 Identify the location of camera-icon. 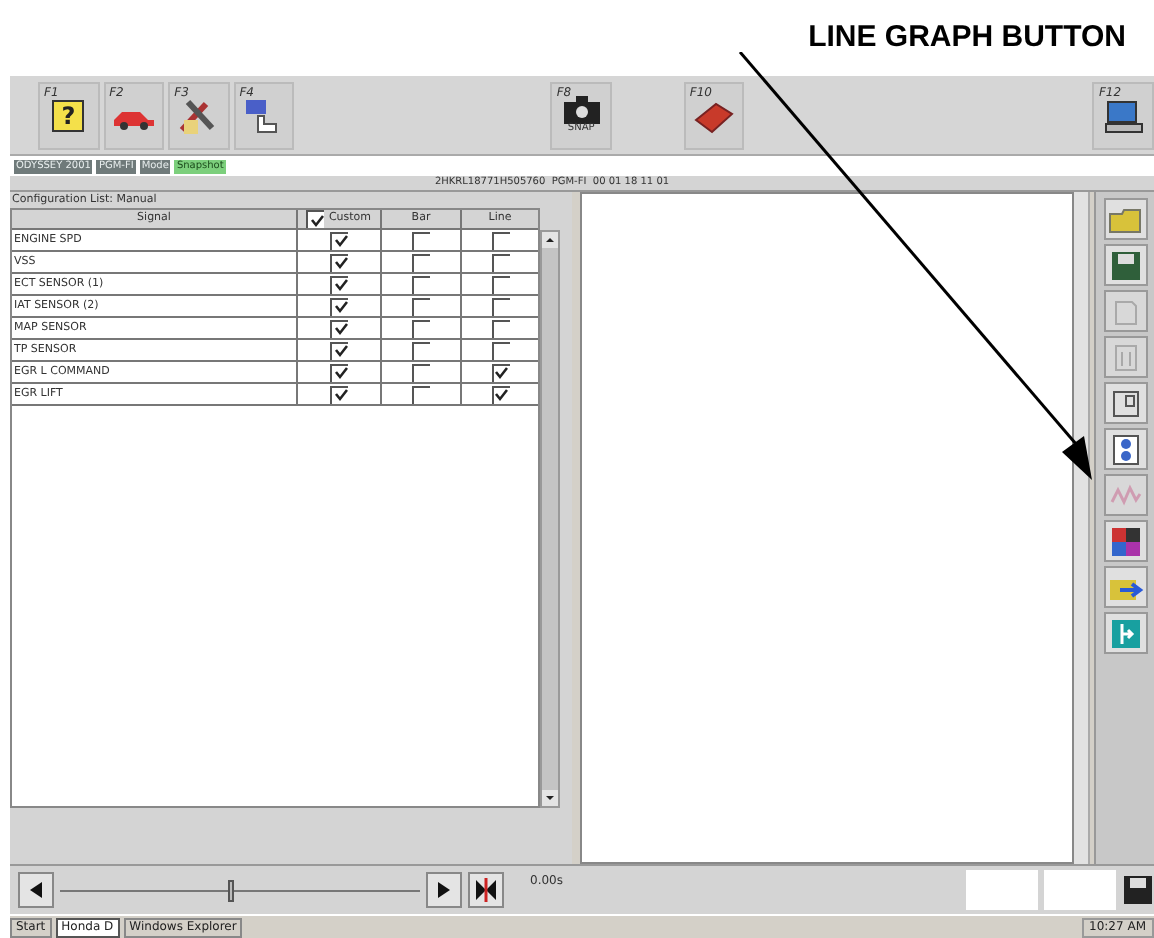
(581, 110).